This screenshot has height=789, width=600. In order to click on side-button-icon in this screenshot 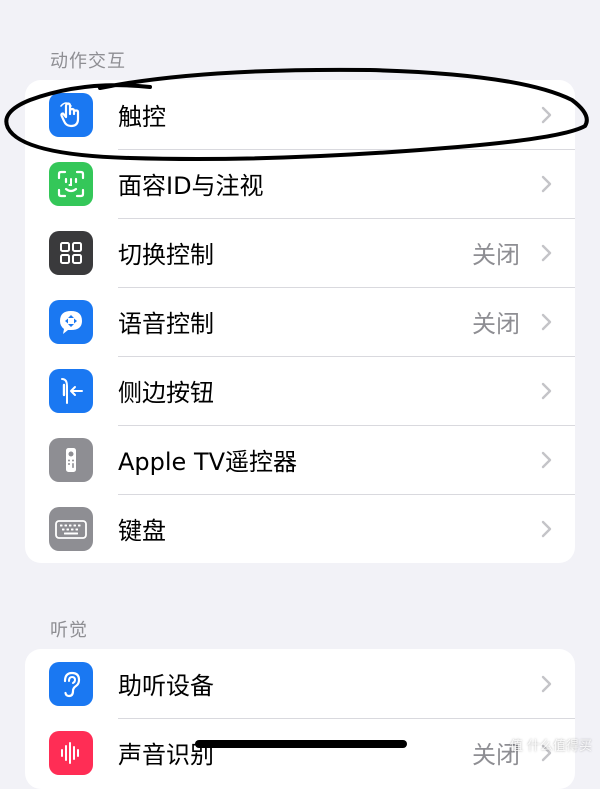, I will do `click(71, 391)`.